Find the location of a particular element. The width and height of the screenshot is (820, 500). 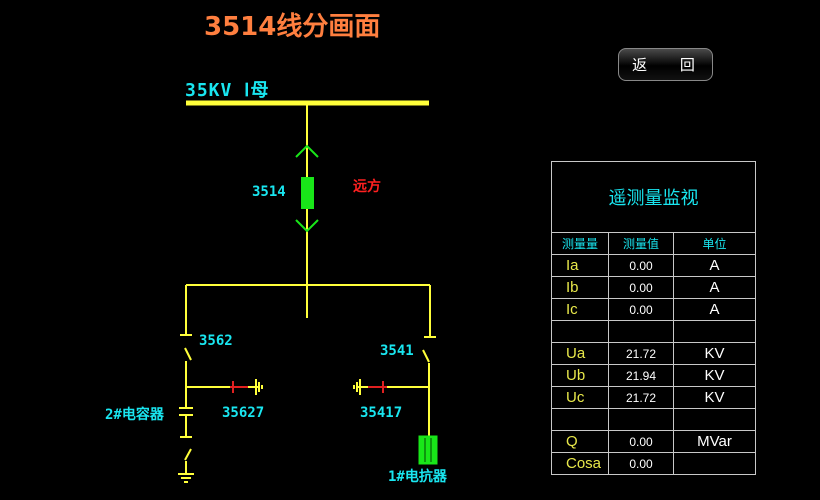

row-name: Ia is located at coordinates (580, 265).